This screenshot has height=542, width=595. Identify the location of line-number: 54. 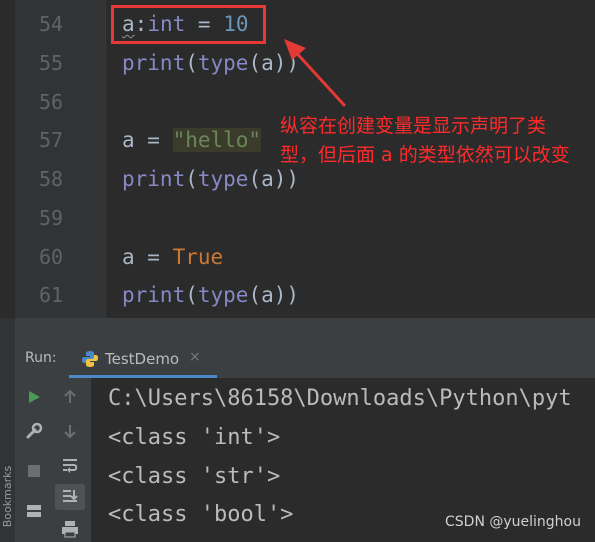
(51, 24).